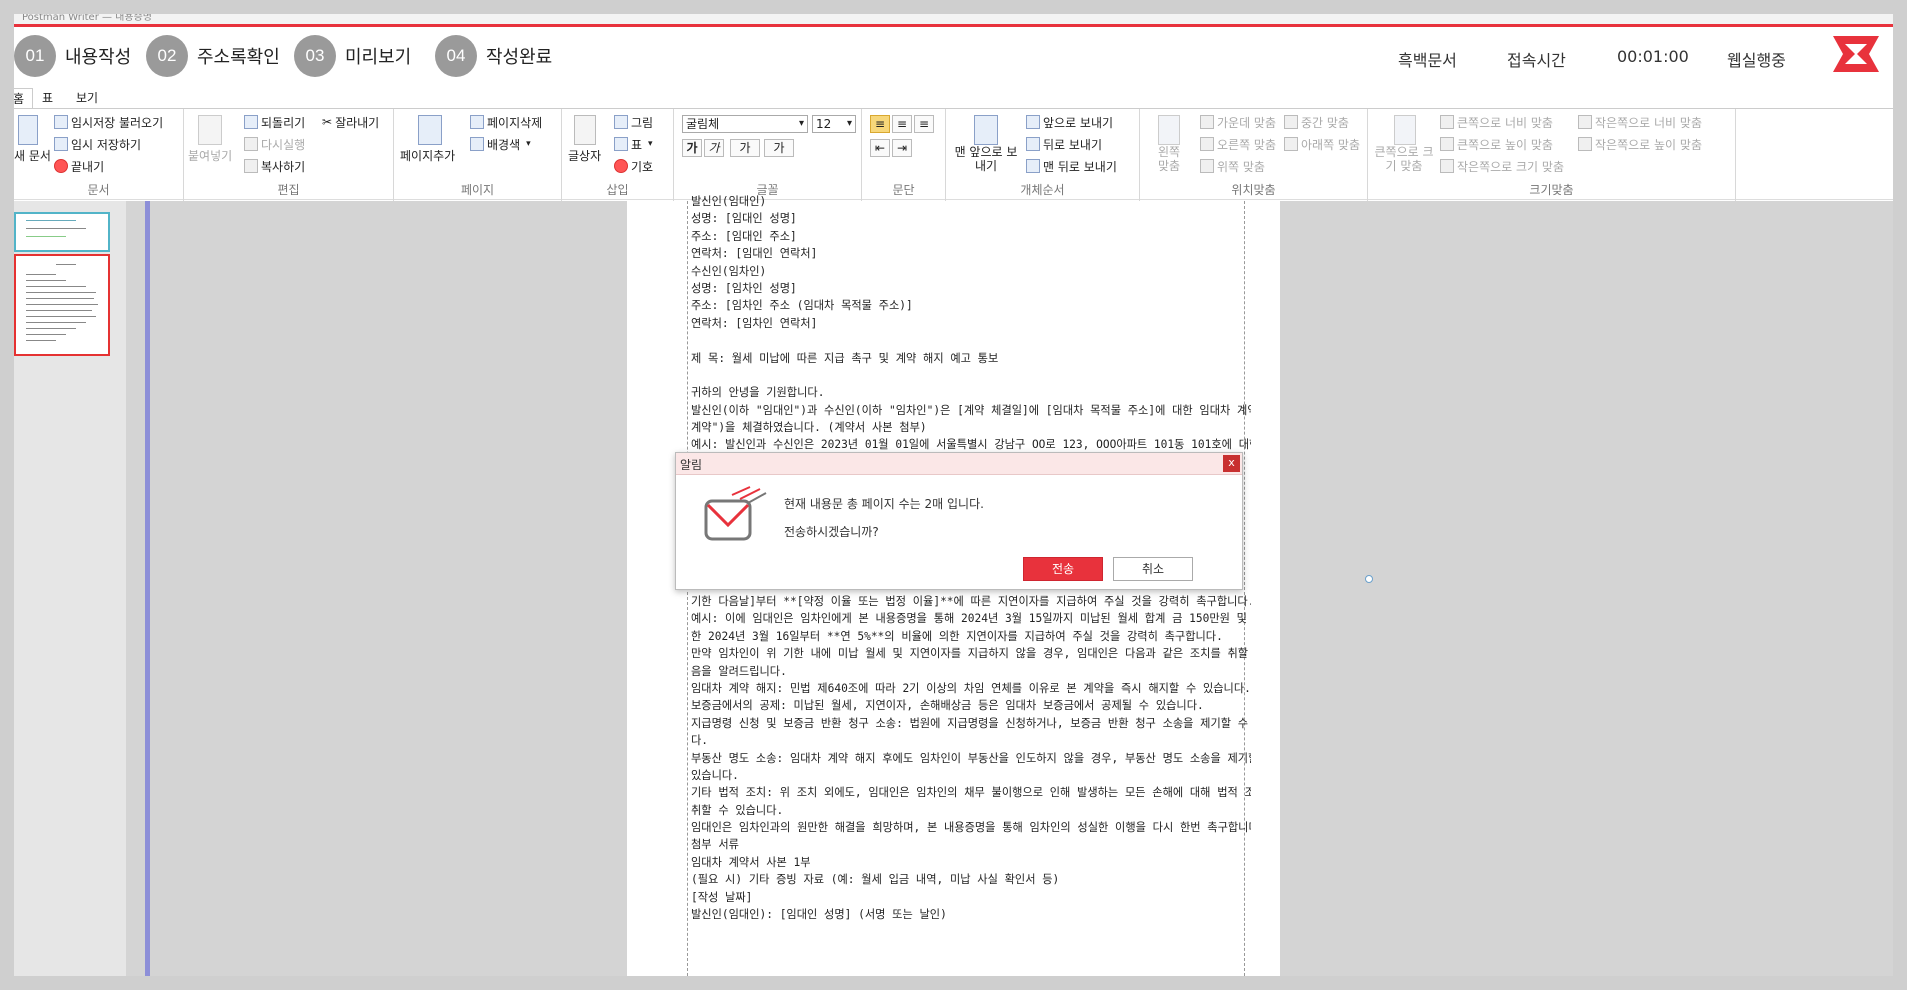 This screenshot has width=1907, height=990. I want to click on font-size-select: 12, so click(834, 124).